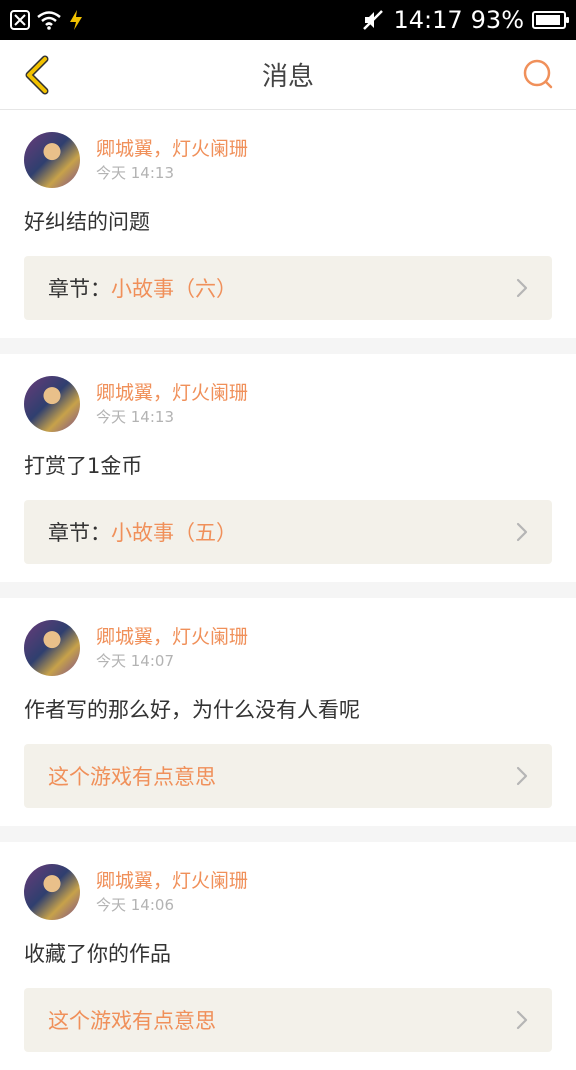 Image resolution: width=576 pixels, height=1070 pixels. I want to click on message-text: 收藏了你的作品, so click(97, 954).